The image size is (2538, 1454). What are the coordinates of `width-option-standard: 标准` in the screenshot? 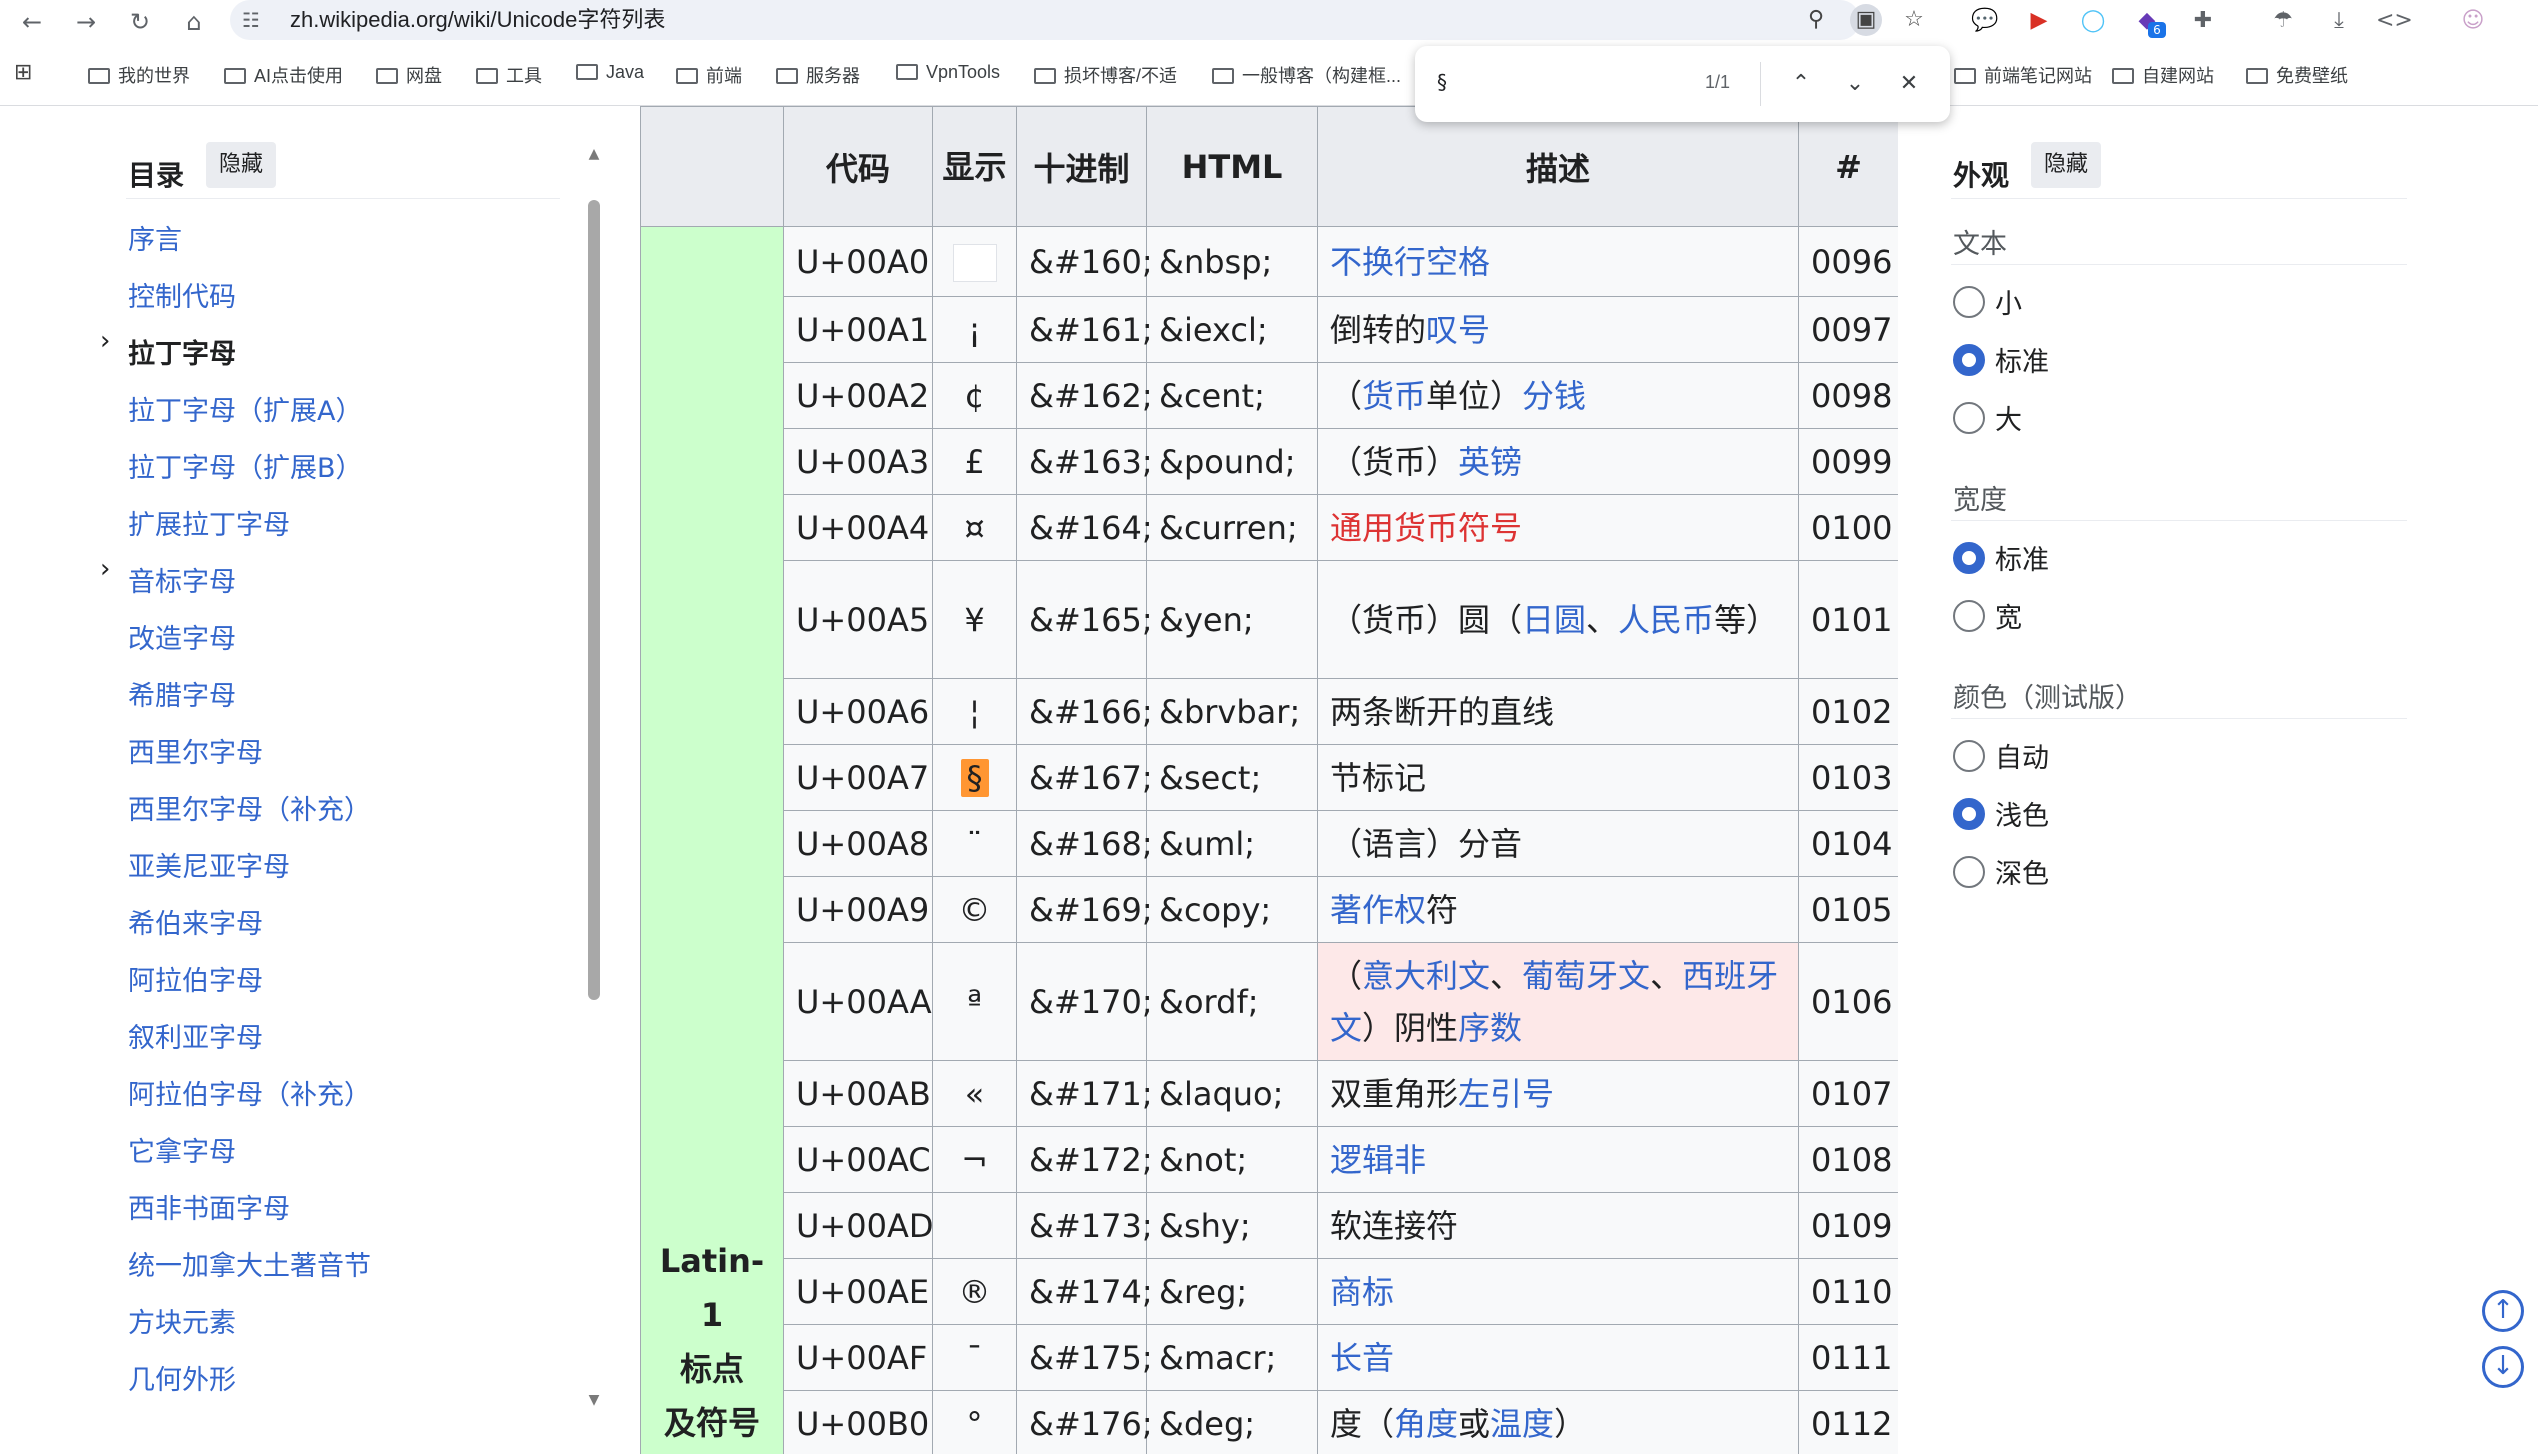 It's located at (2001, 557).